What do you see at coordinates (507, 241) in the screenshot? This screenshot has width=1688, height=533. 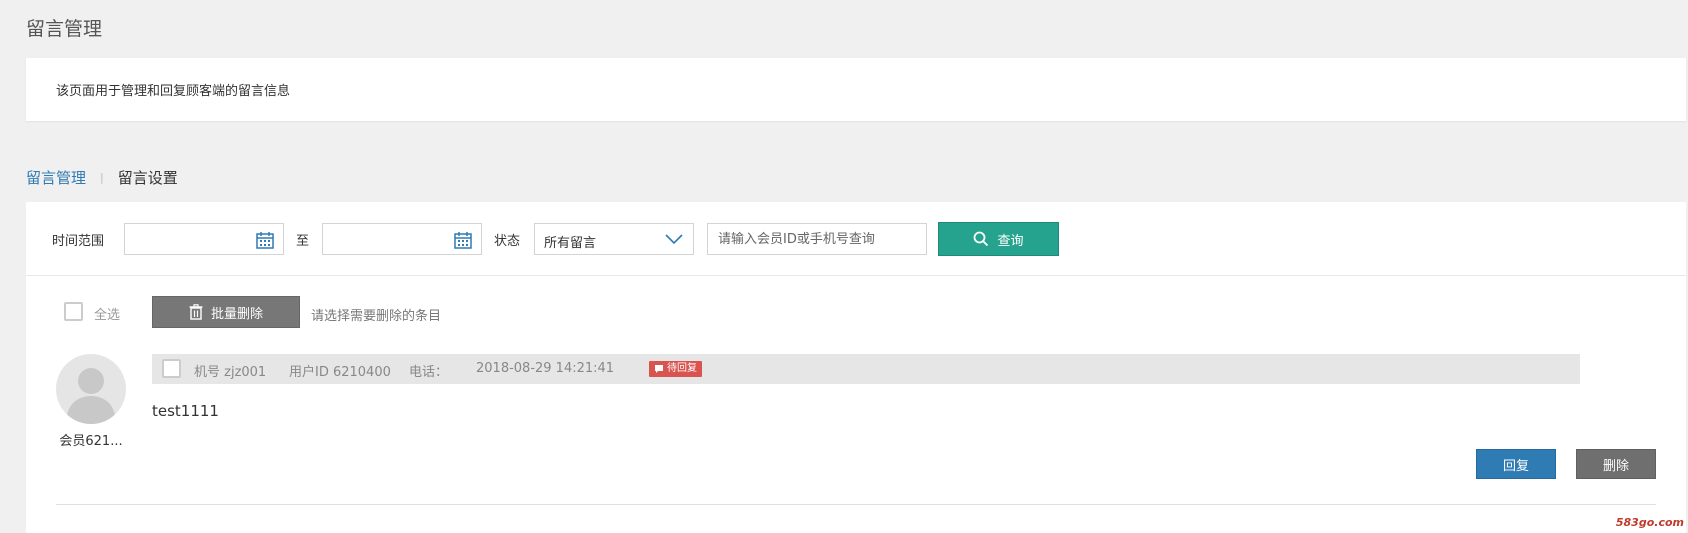 I see `status-label: 状态` at bounding box center [507, 241].